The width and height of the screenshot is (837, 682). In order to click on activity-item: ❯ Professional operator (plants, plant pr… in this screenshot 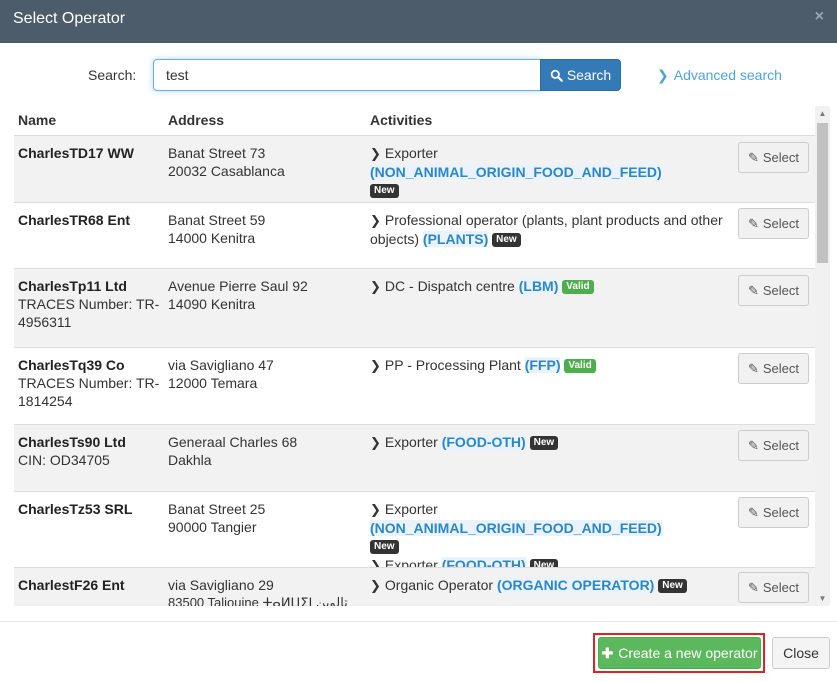, I will do `click(551, 229)`.